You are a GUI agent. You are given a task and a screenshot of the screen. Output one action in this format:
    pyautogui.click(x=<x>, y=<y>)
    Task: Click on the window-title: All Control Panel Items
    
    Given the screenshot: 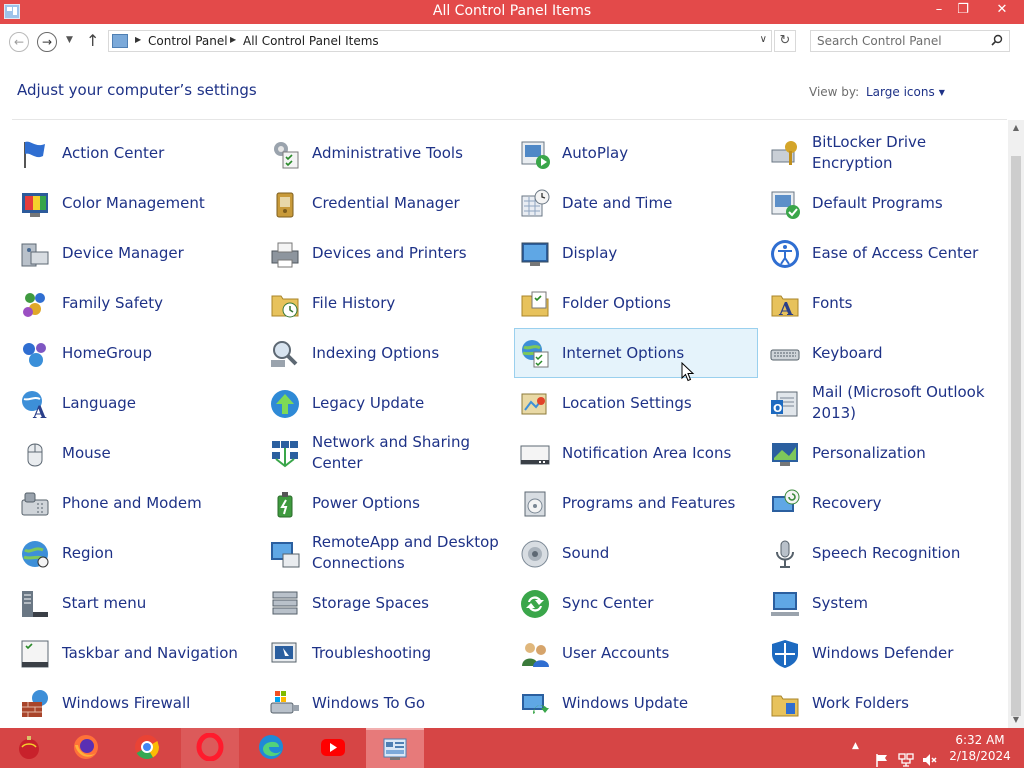 What is the action you would take?
    pyautogui.click(x=512, y=11)
    